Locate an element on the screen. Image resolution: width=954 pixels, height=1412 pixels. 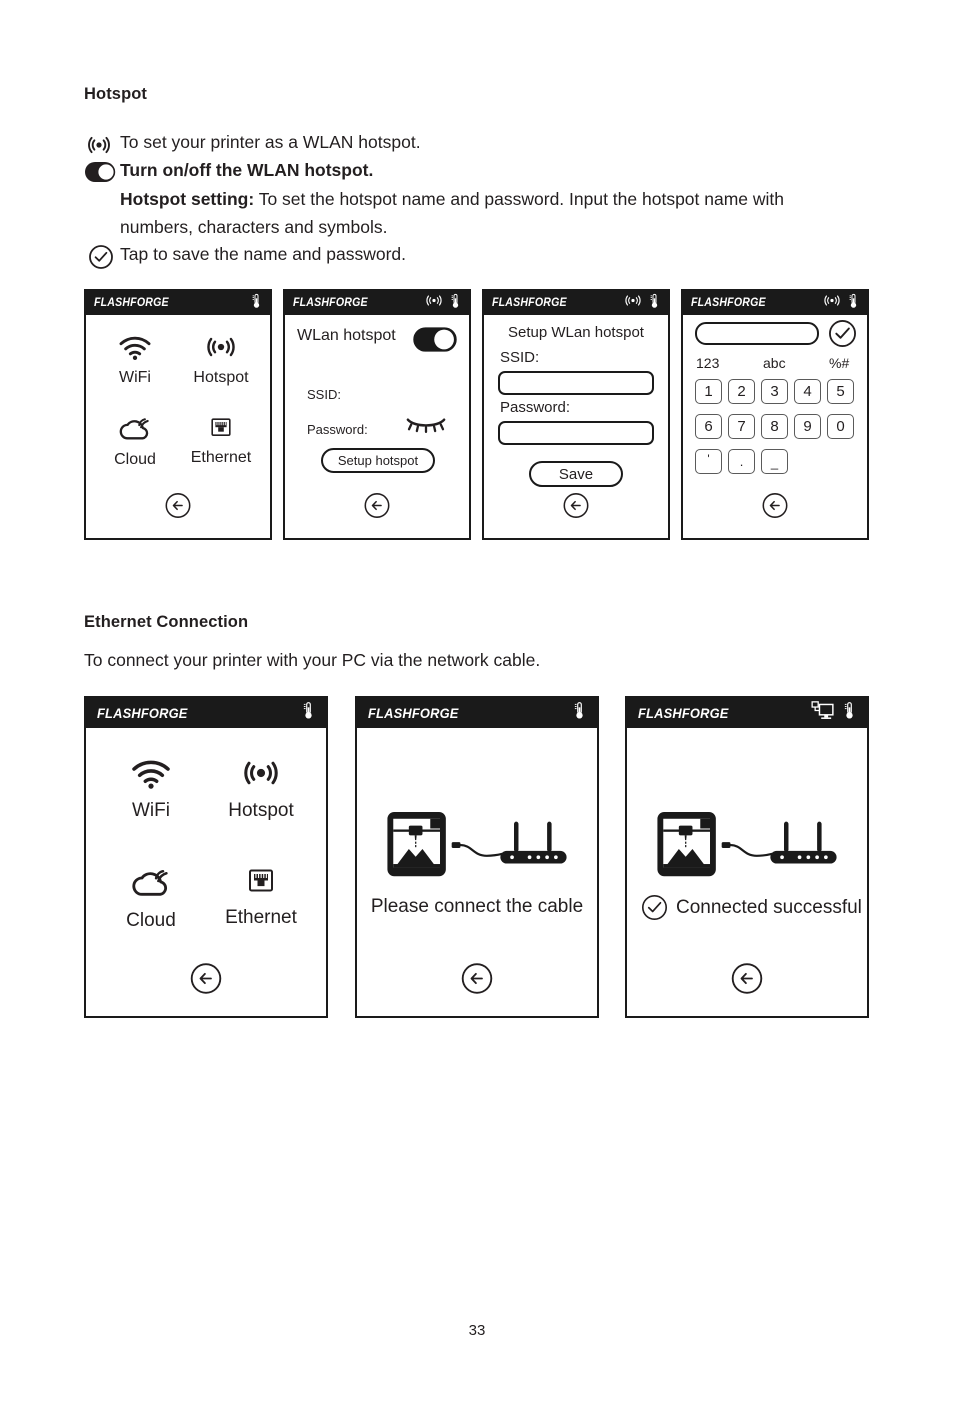
section-heading-hotspot: Hotspot is located at coordinates (116, 94).